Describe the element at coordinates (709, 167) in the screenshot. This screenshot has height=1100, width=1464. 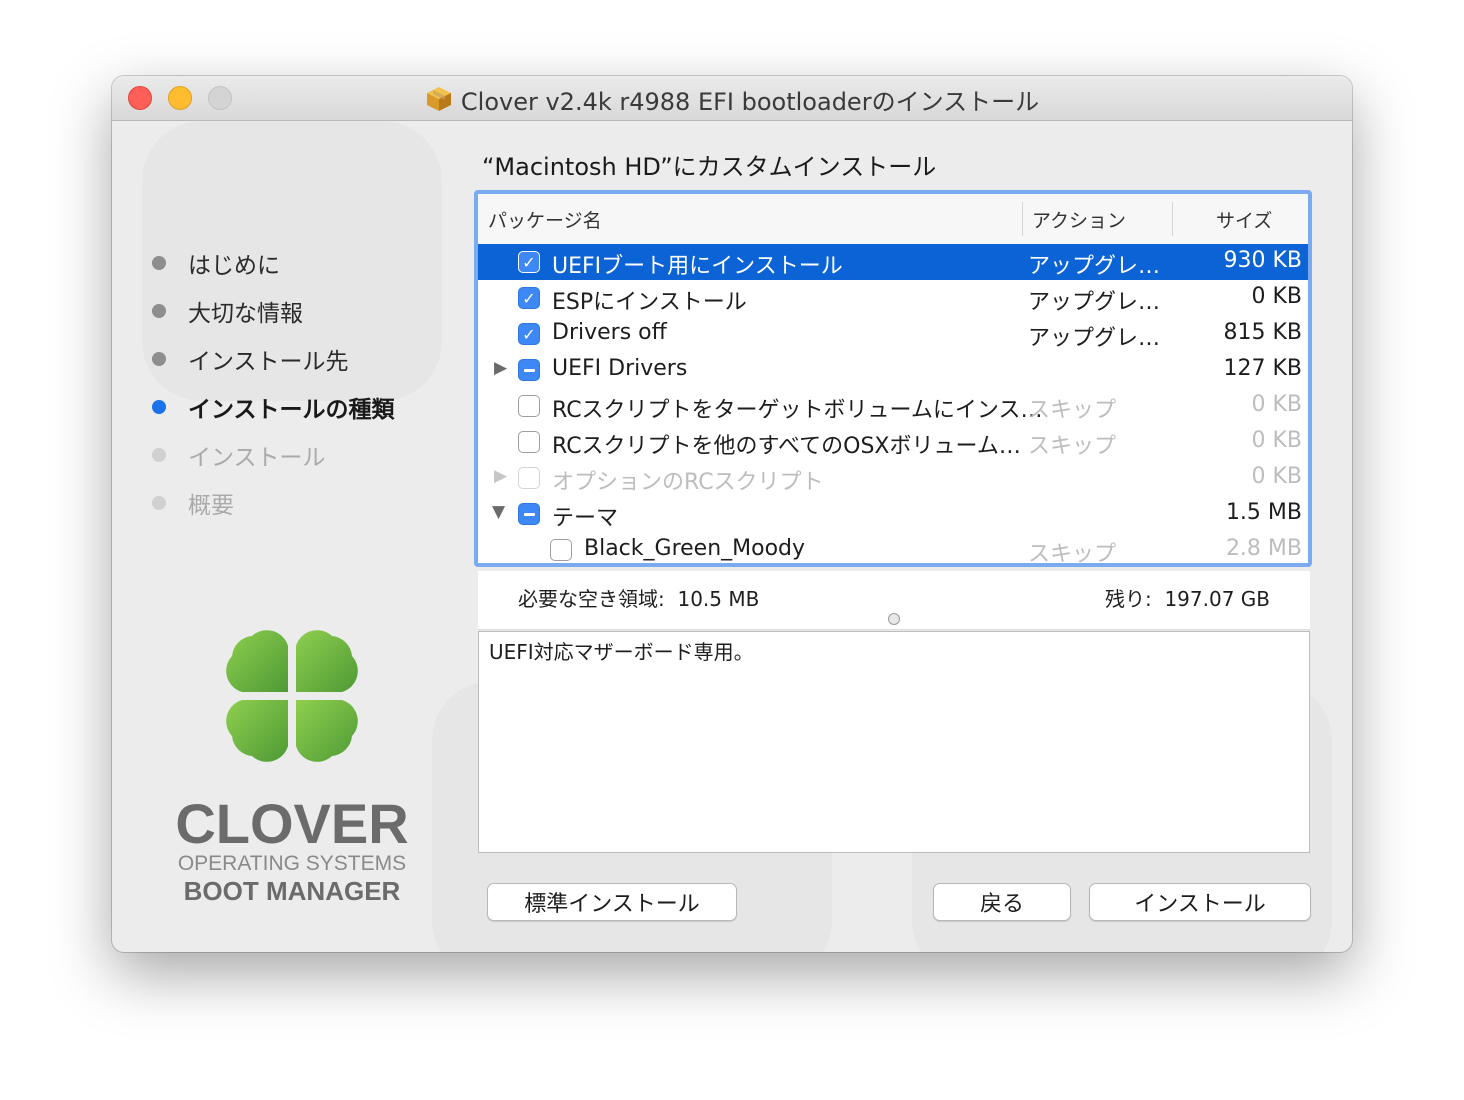
I see `page-title: “Macintosh HD”にカスタムインストール` at that location.